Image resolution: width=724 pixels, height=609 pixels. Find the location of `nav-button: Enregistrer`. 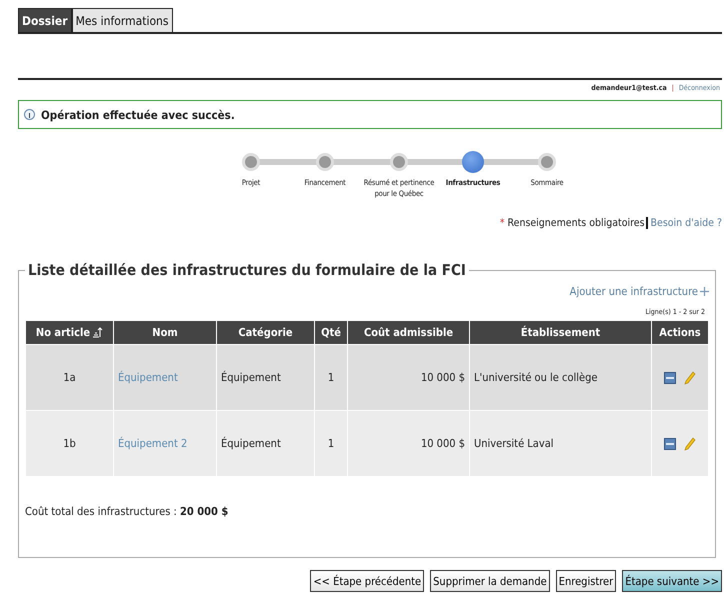

nav-button: Enregistrer is located at coordinates (586, 581).